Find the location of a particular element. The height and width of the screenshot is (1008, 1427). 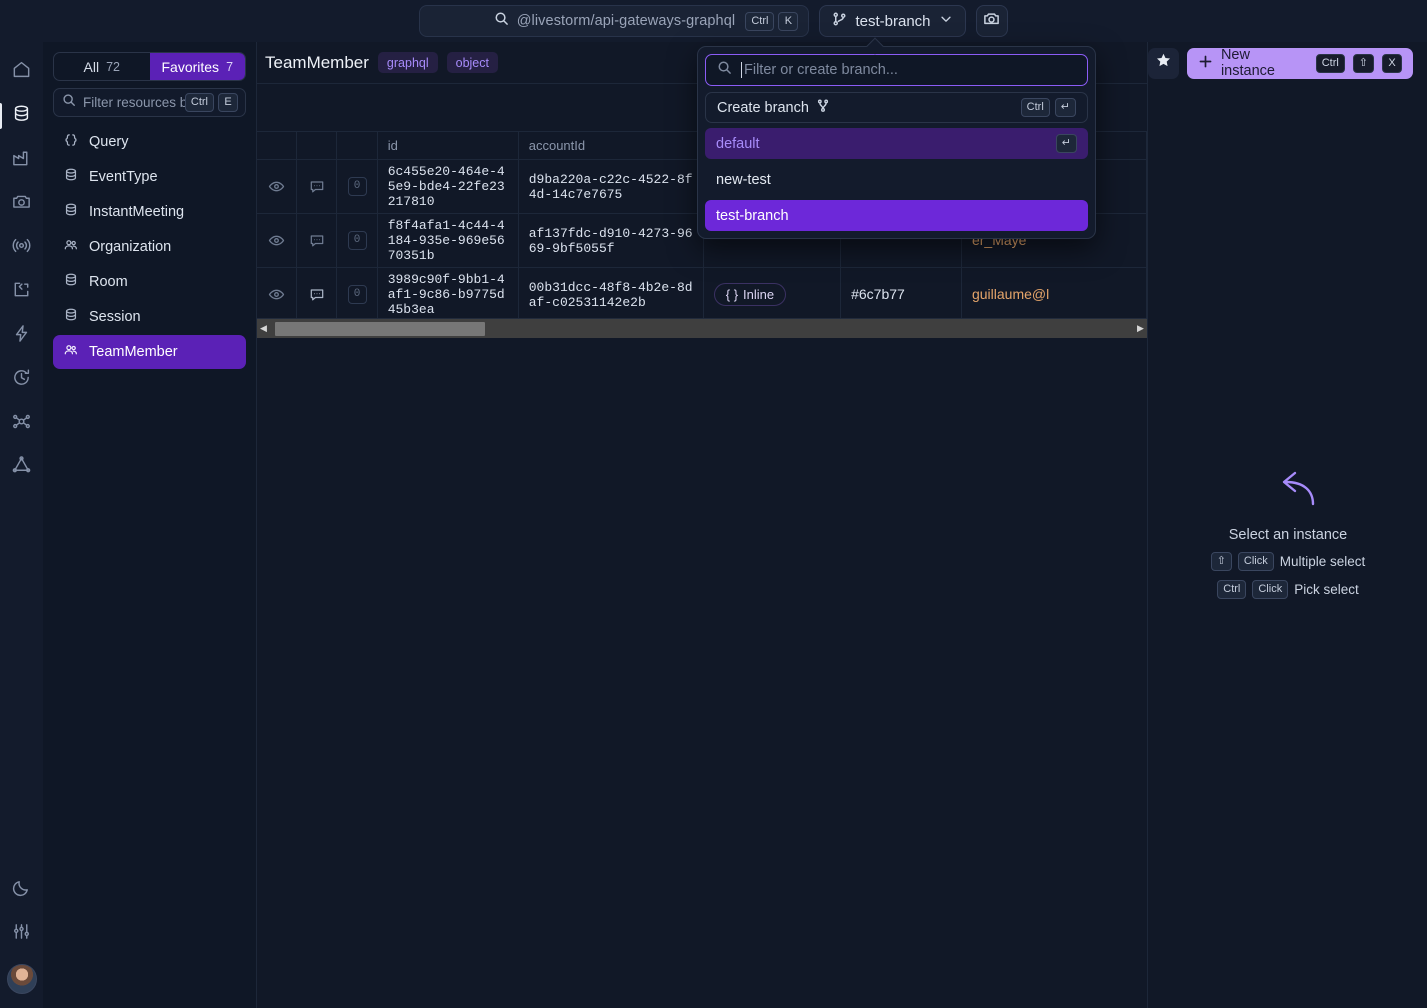

screenshot-button is located at coordinates (991, 21).